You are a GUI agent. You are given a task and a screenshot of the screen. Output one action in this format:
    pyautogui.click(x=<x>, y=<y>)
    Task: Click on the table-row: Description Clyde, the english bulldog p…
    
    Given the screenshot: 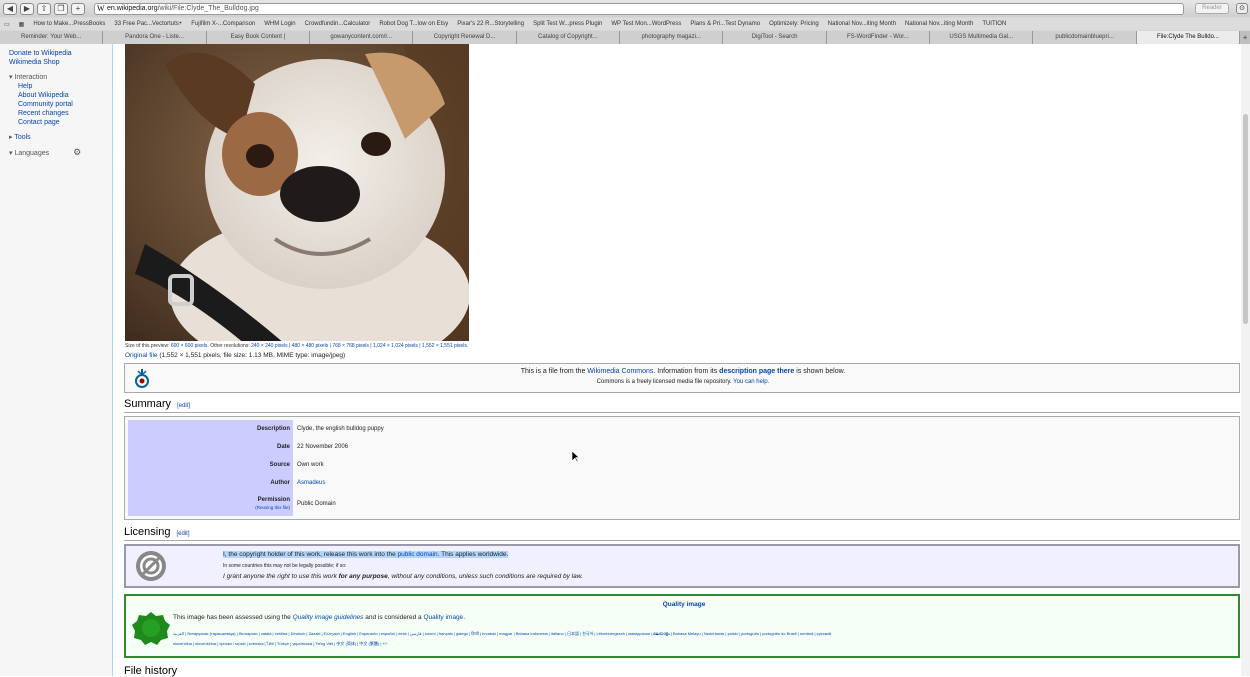 What is the action you would take?
    pyautogui.click(x=682, y=429)
    